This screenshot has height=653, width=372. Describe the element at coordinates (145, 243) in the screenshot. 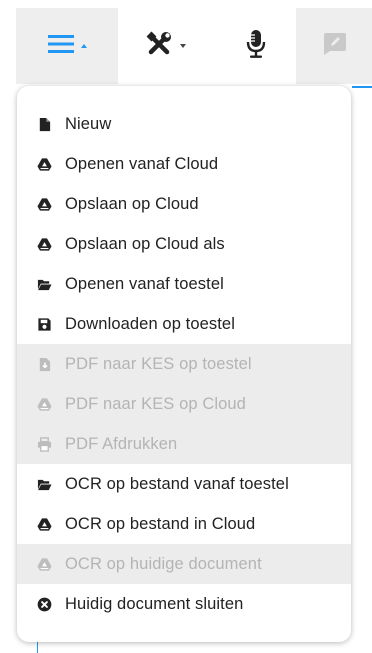

I see `menu-item-label: Opslaan op Cloud als` at that location.